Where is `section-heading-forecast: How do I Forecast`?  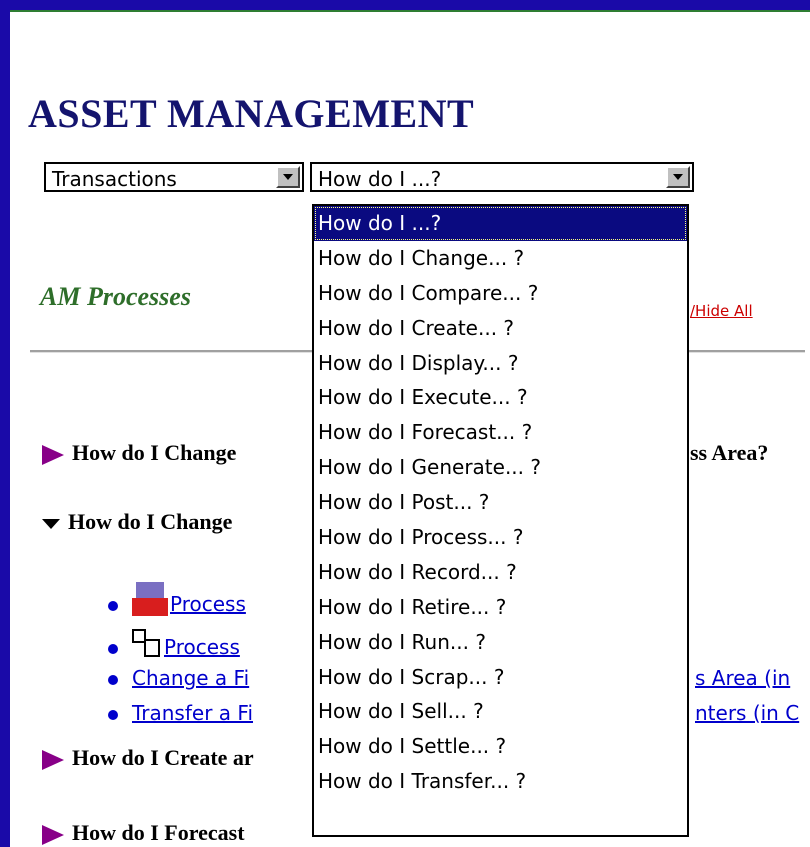 section-heading-forecast: How do I Forecast is located at coordinates (143, 833).